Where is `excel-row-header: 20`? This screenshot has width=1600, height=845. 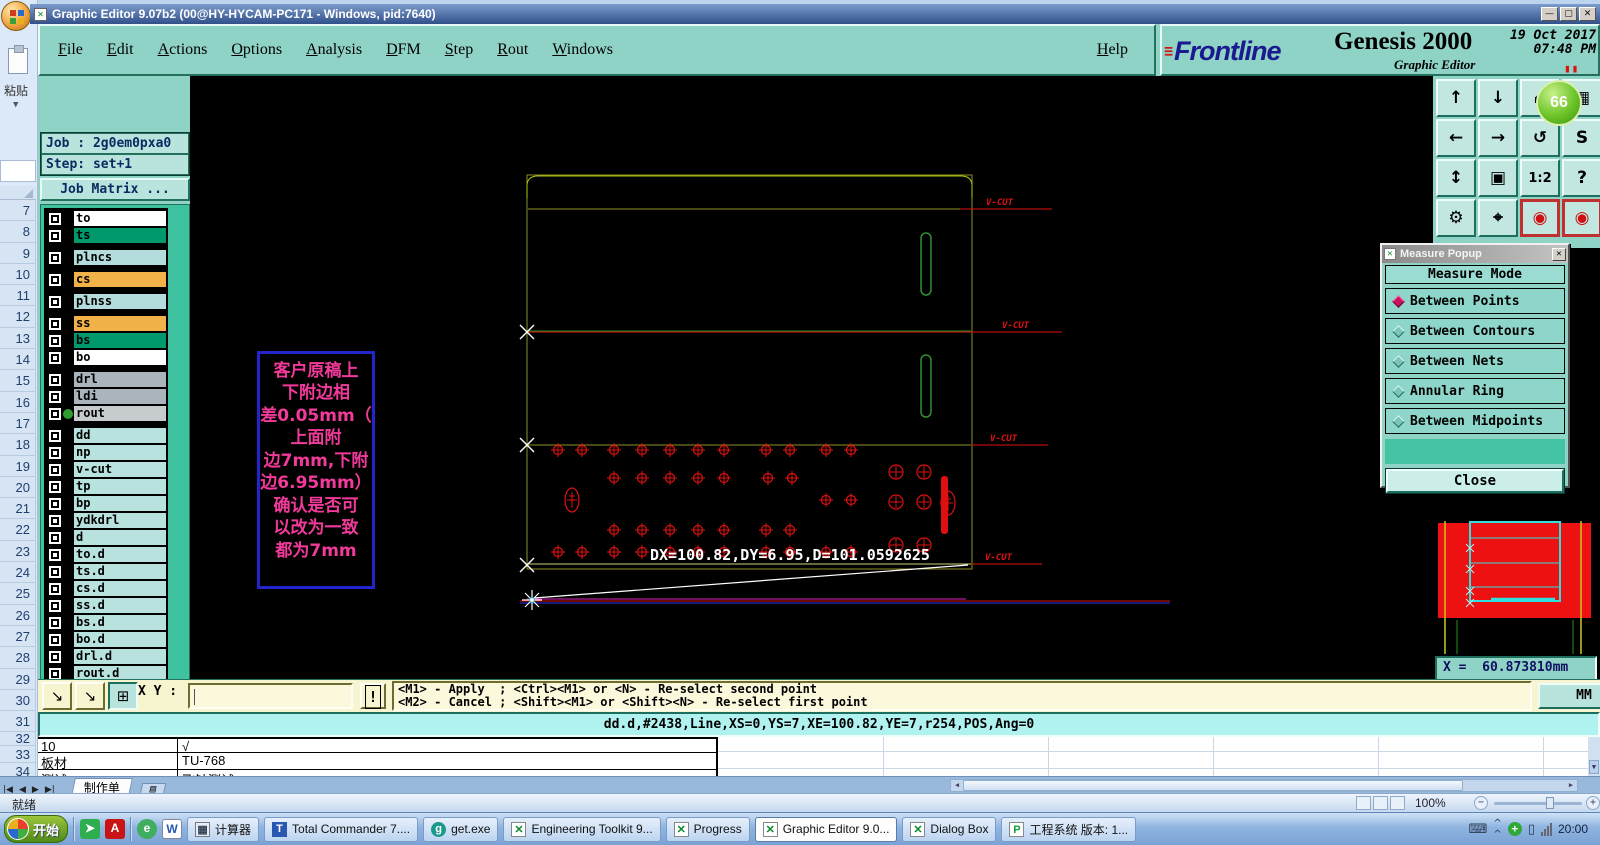 excel-row-header: 20 is located at coordinates (18, 487).